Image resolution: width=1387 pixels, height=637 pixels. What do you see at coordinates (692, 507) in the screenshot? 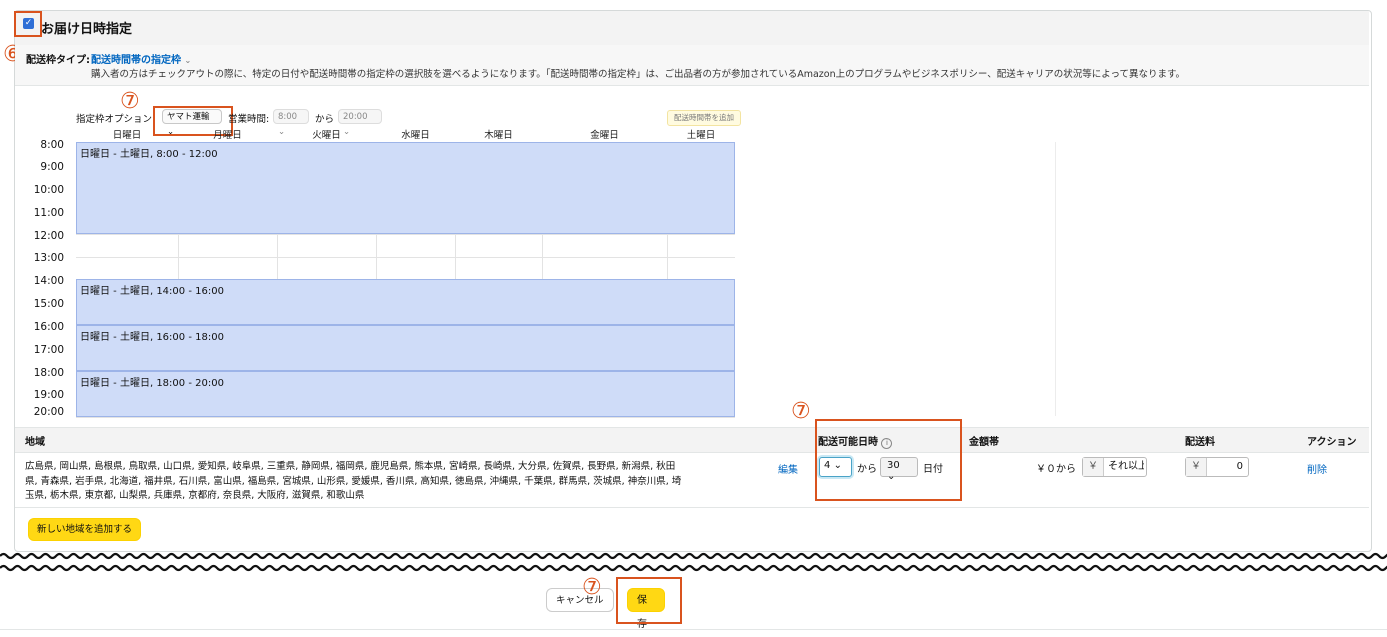
I see `row-divider` at bounding box center [692, 507].